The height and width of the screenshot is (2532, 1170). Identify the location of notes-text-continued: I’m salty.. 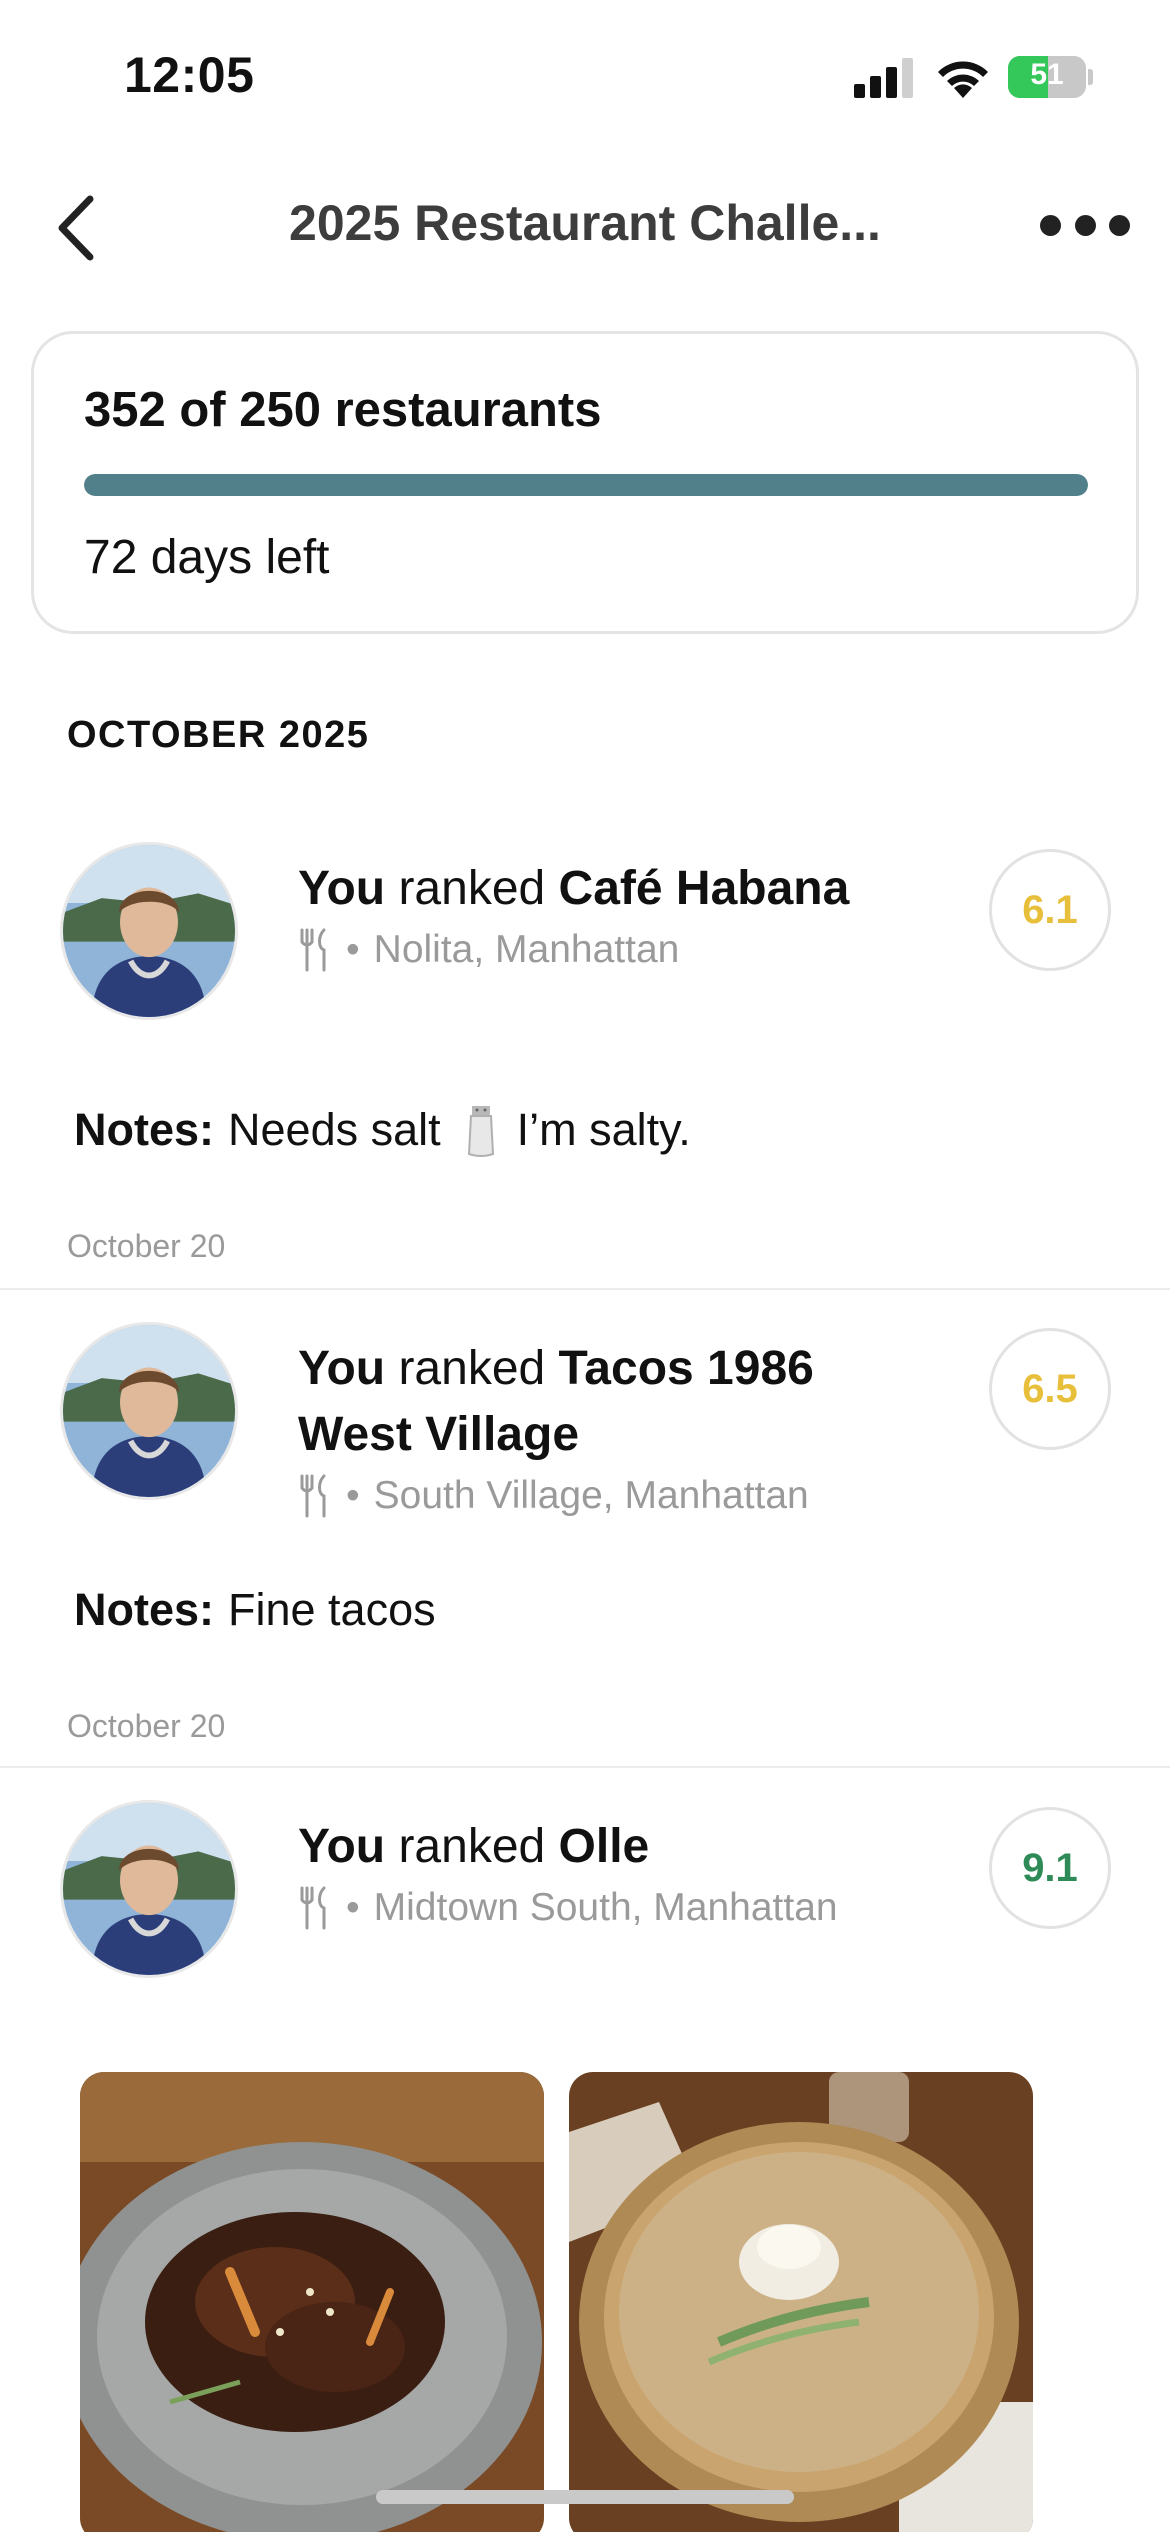
(603, 1129).